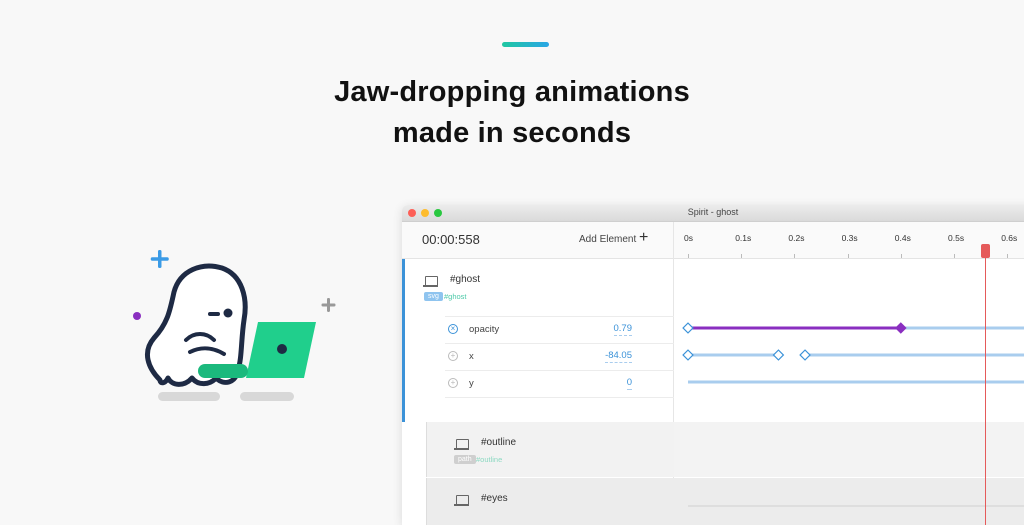 The height and width of the screenshot is (525, 1024). I want to click on timecode-display: 00:00:558, so click(451, 239).